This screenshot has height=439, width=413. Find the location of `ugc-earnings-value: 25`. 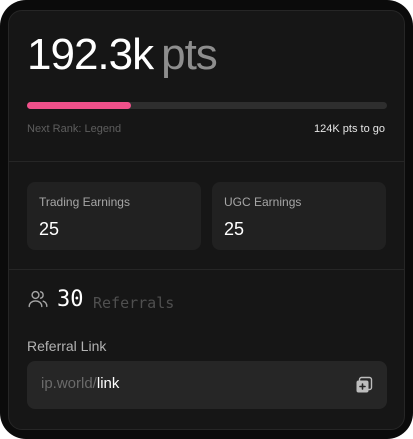

ugc-earnings-value: 25 is located at coordinates (234, 229).